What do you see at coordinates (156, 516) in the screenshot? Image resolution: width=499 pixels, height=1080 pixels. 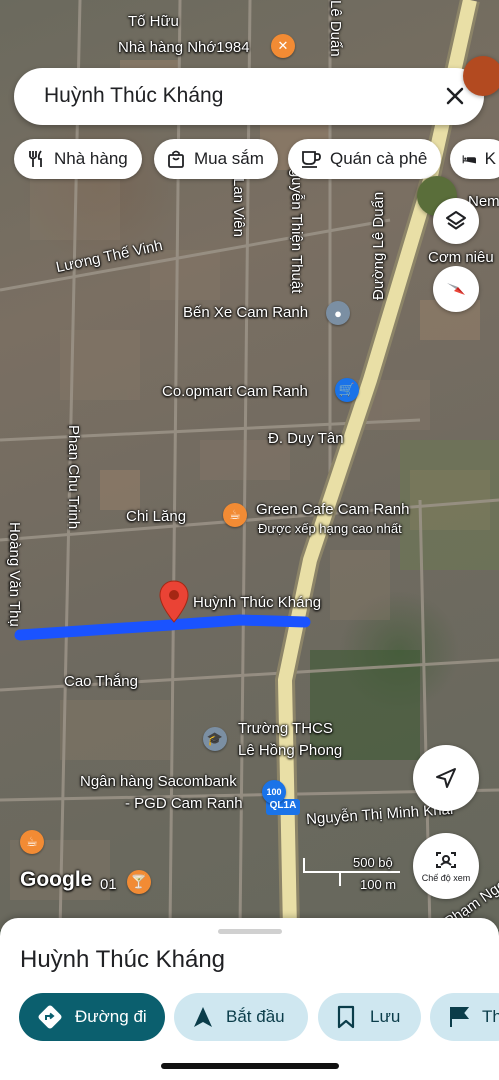 I see `map-label: Chi Lăng` at bounding box center [156, 516].